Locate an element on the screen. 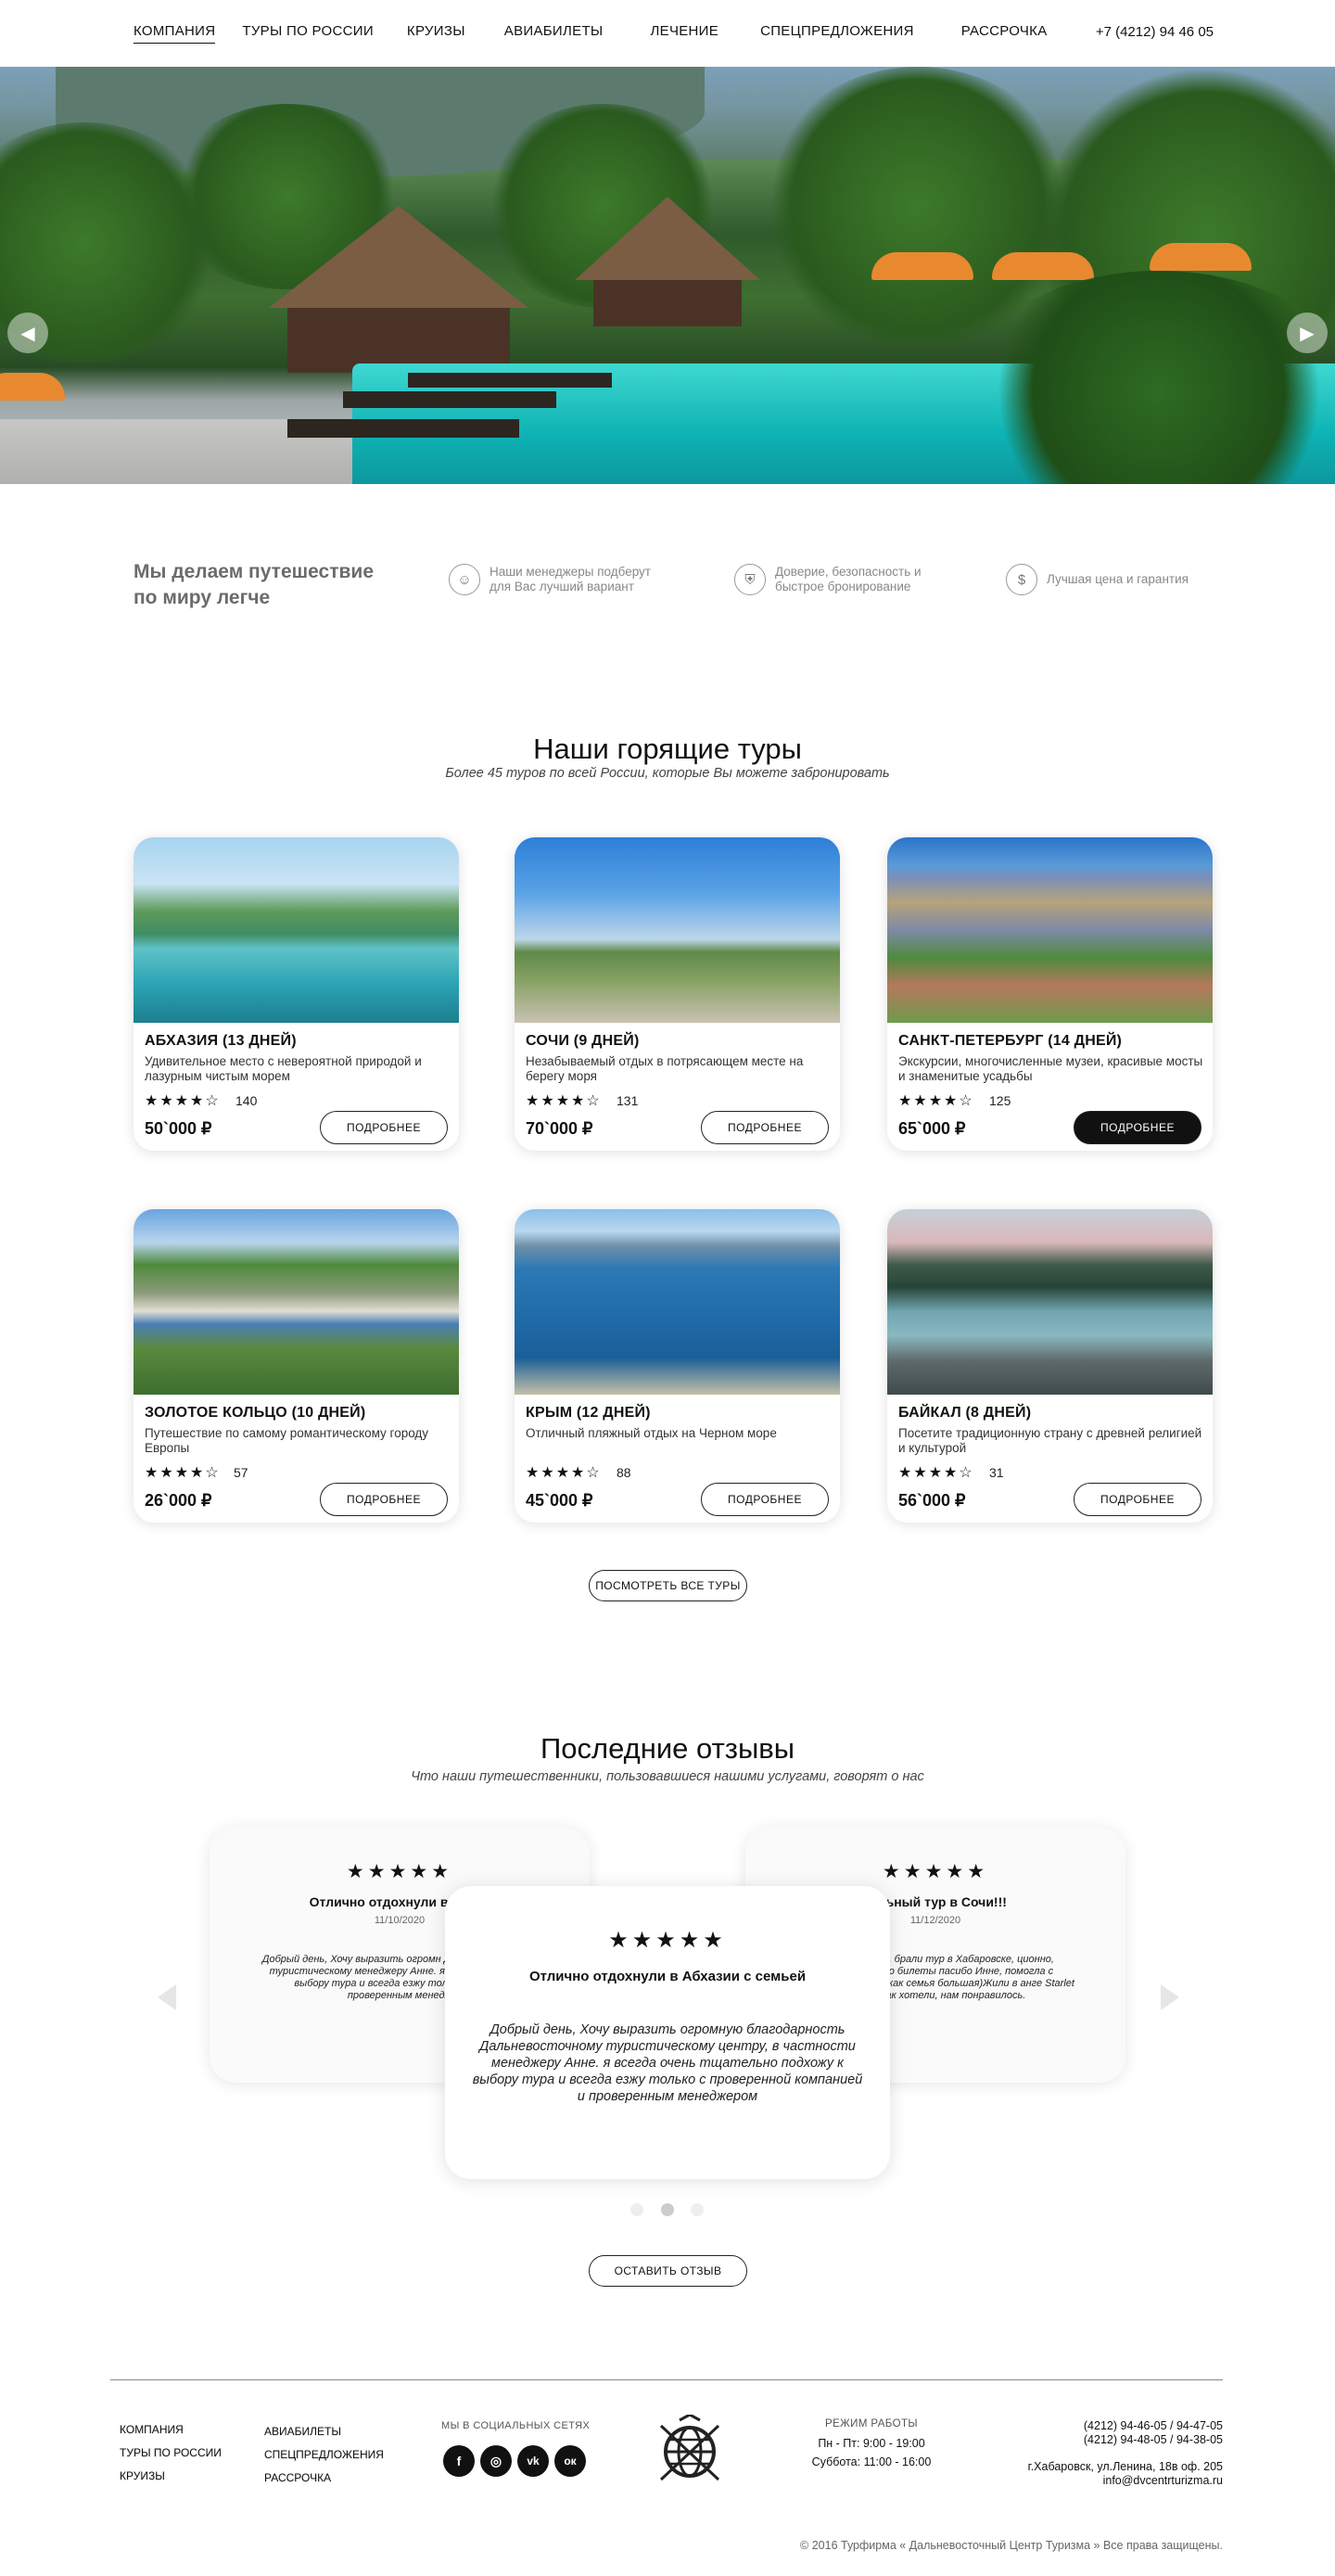  instagram-icon: ◎ is located at coordinates (496, 2461).